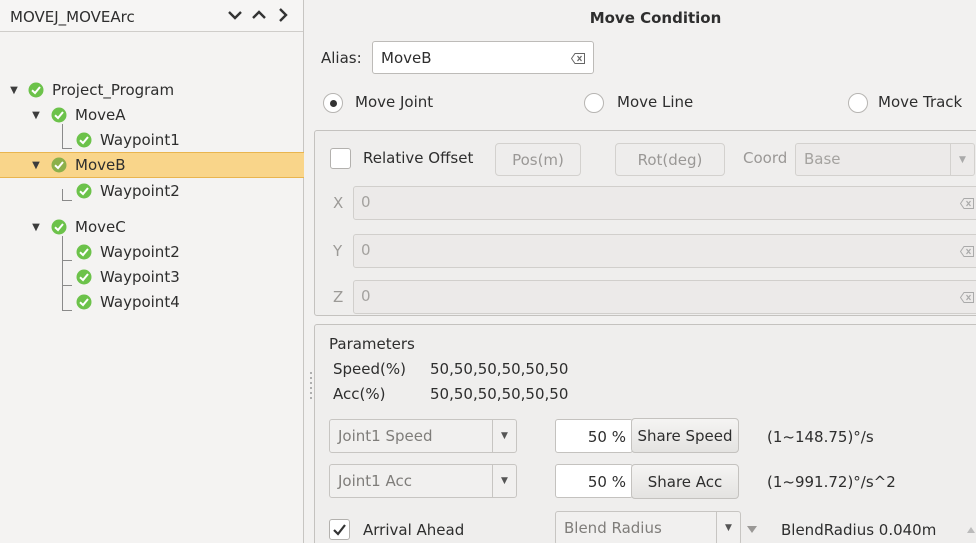  Describe the element at coordinates (140, 302) in the screenshot. I see `node-label: Waypoint4` at that location.